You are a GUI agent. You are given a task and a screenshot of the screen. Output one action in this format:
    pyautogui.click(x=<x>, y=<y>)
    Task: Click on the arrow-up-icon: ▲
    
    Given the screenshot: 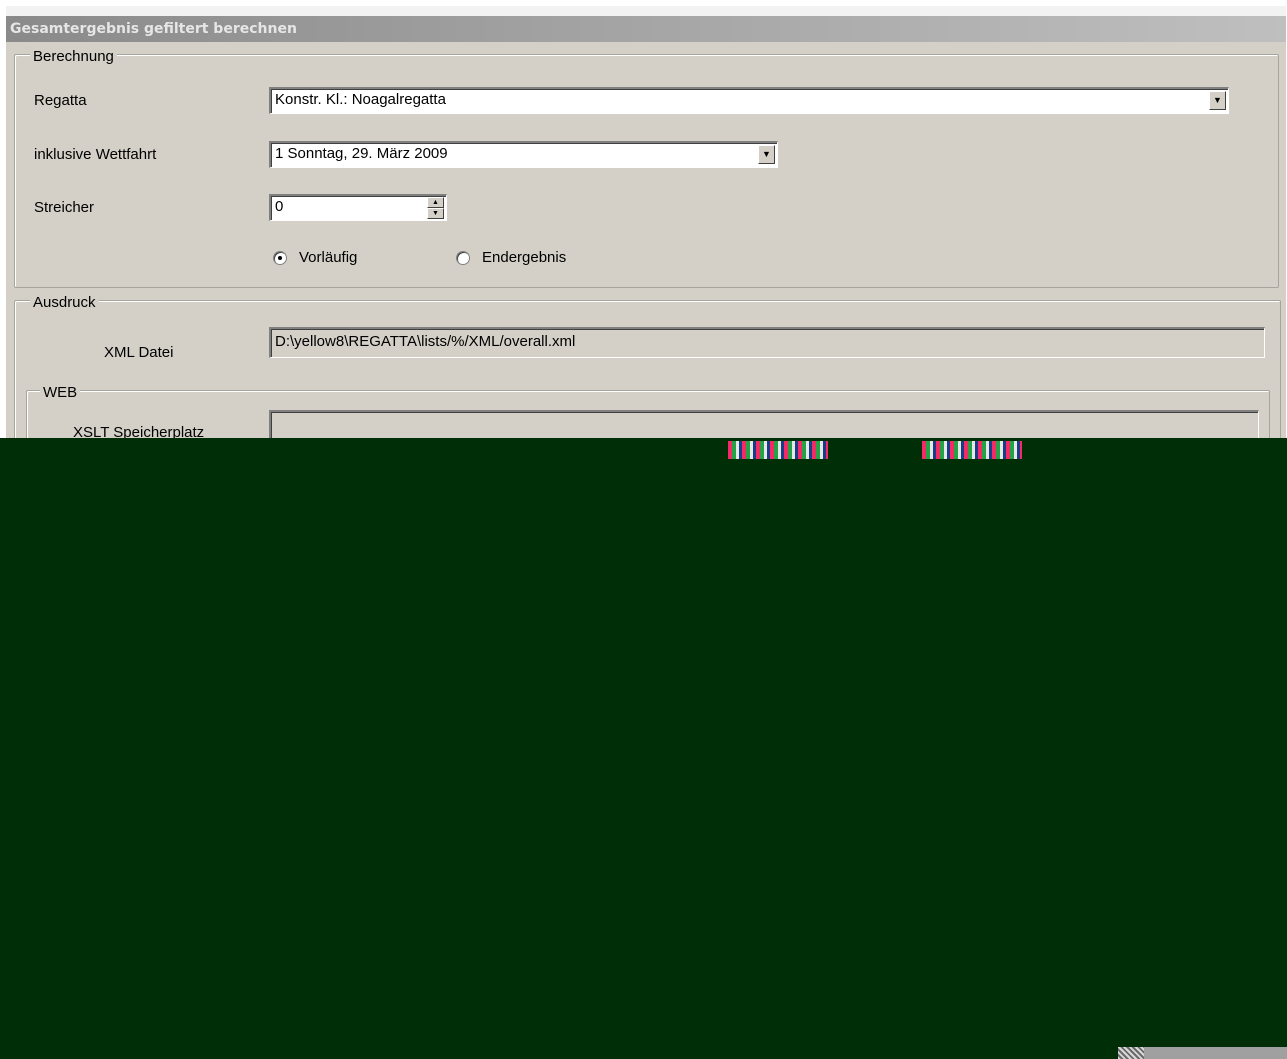 What is the action you would take?
    pyautogui.click(x=435, y=202)
    